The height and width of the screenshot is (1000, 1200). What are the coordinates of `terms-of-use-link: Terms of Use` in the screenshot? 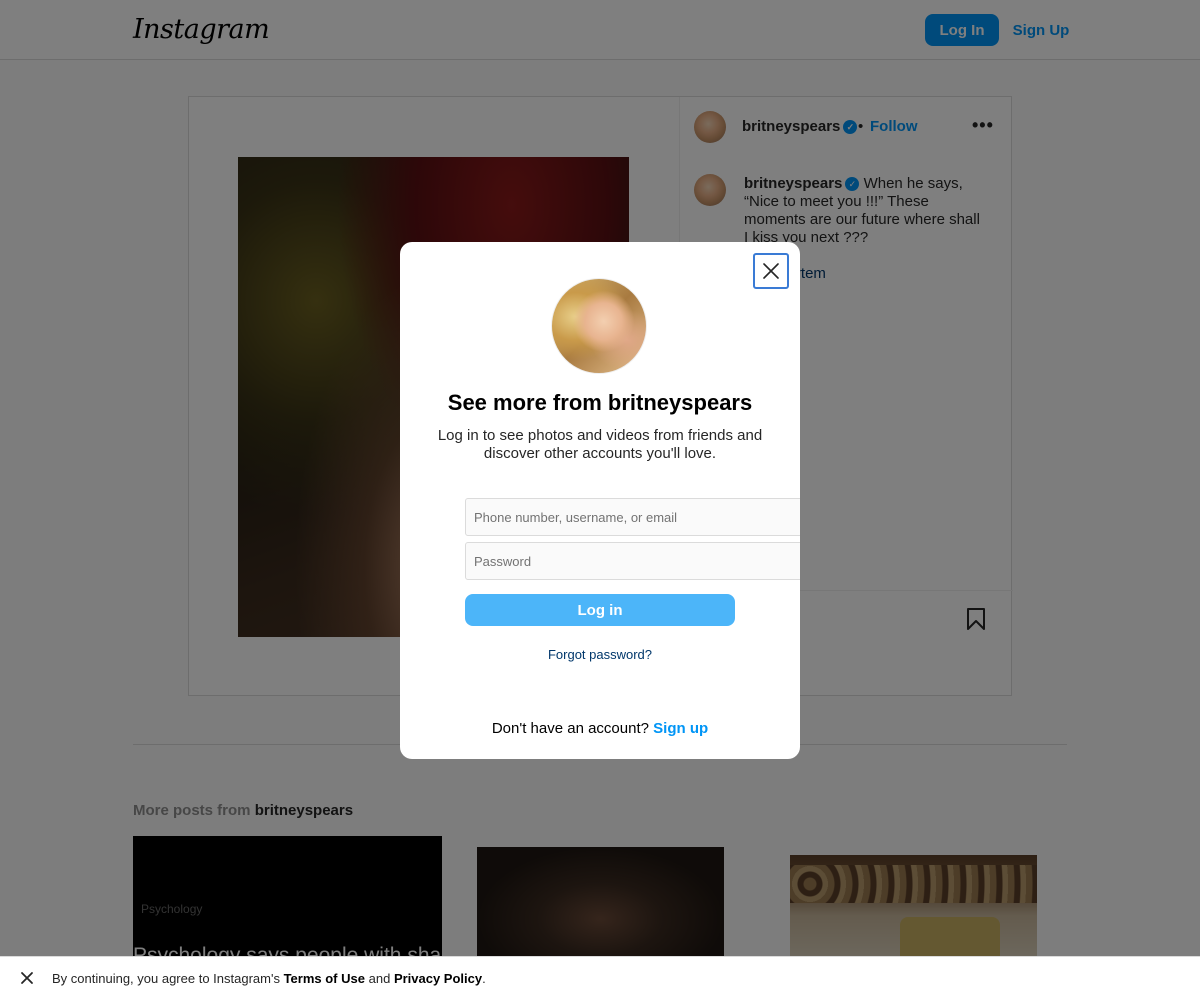 It's located at (324, 978).